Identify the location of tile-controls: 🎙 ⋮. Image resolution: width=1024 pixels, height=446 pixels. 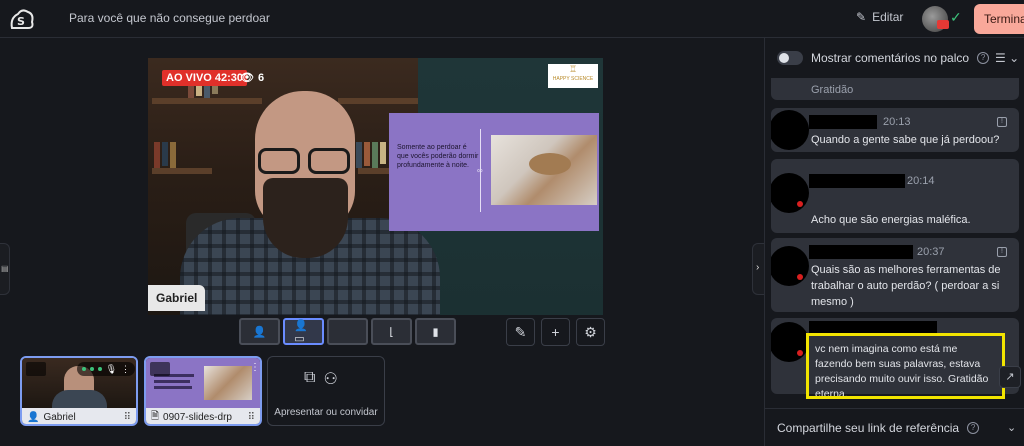
(106, 369).